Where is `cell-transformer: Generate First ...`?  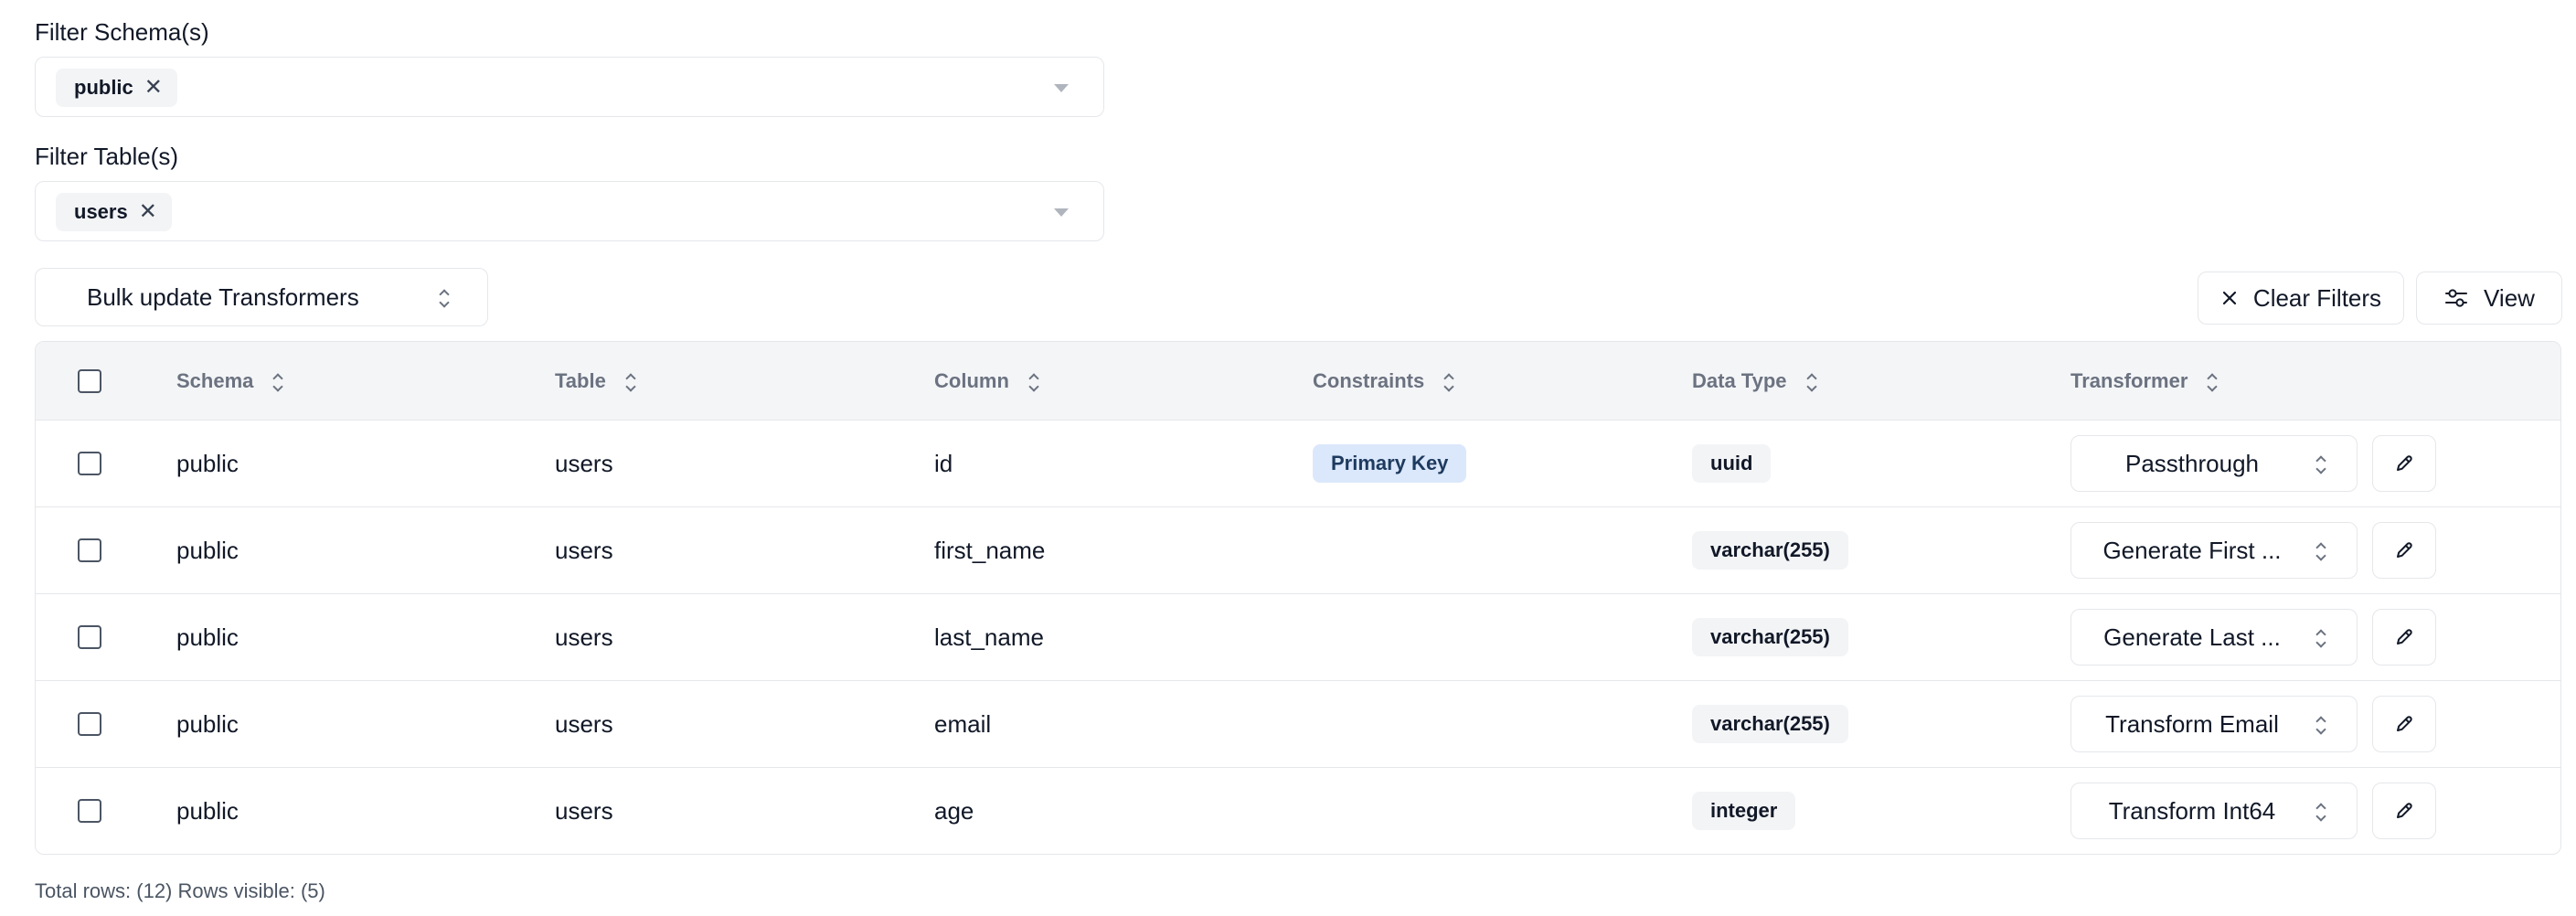 cell-transformer: Generate First ... is located at coordinates (1298, 550).